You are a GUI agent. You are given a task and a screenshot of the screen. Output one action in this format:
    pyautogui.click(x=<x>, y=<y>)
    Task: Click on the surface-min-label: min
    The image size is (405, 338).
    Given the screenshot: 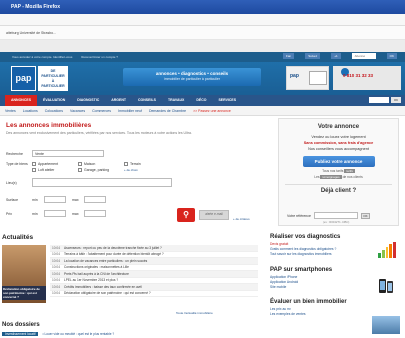 What is the action you would take?
    pyautogui.click(x=35, y=199)
    